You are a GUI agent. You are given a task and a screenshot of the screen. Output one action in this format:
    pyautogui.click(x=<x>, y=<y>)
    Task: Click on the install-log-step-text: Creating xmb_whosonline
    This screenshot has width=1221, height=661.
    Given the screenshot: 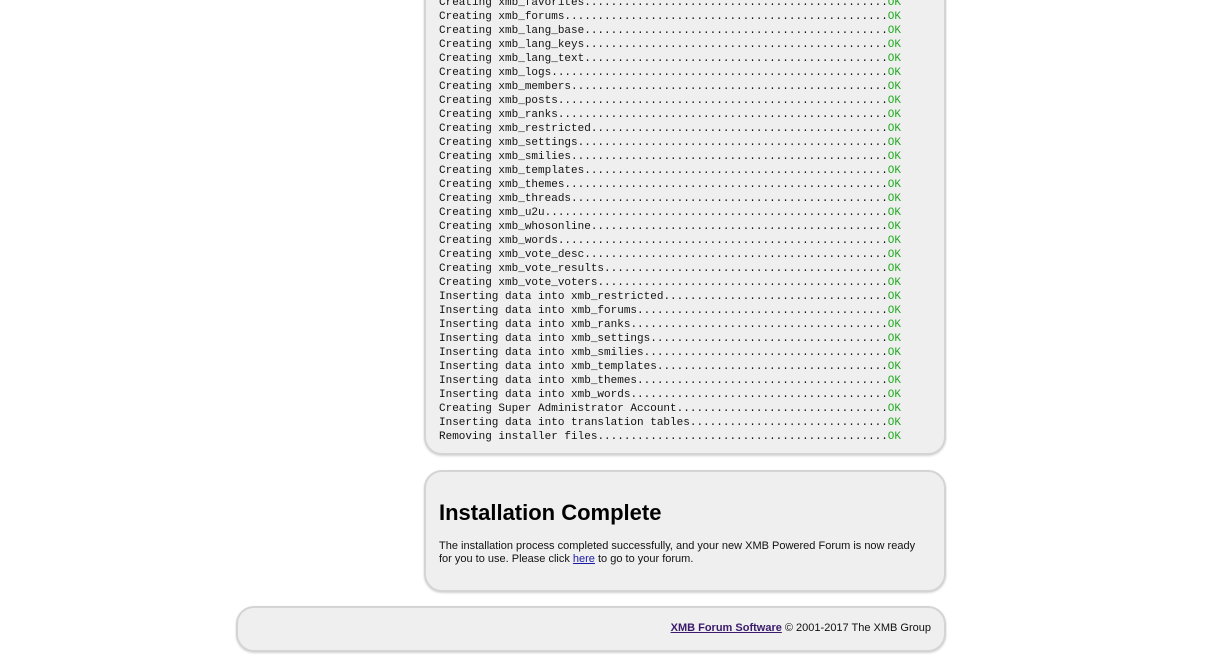 What is the action you would take?
    pyautogui.click(x=515, y=227)
    